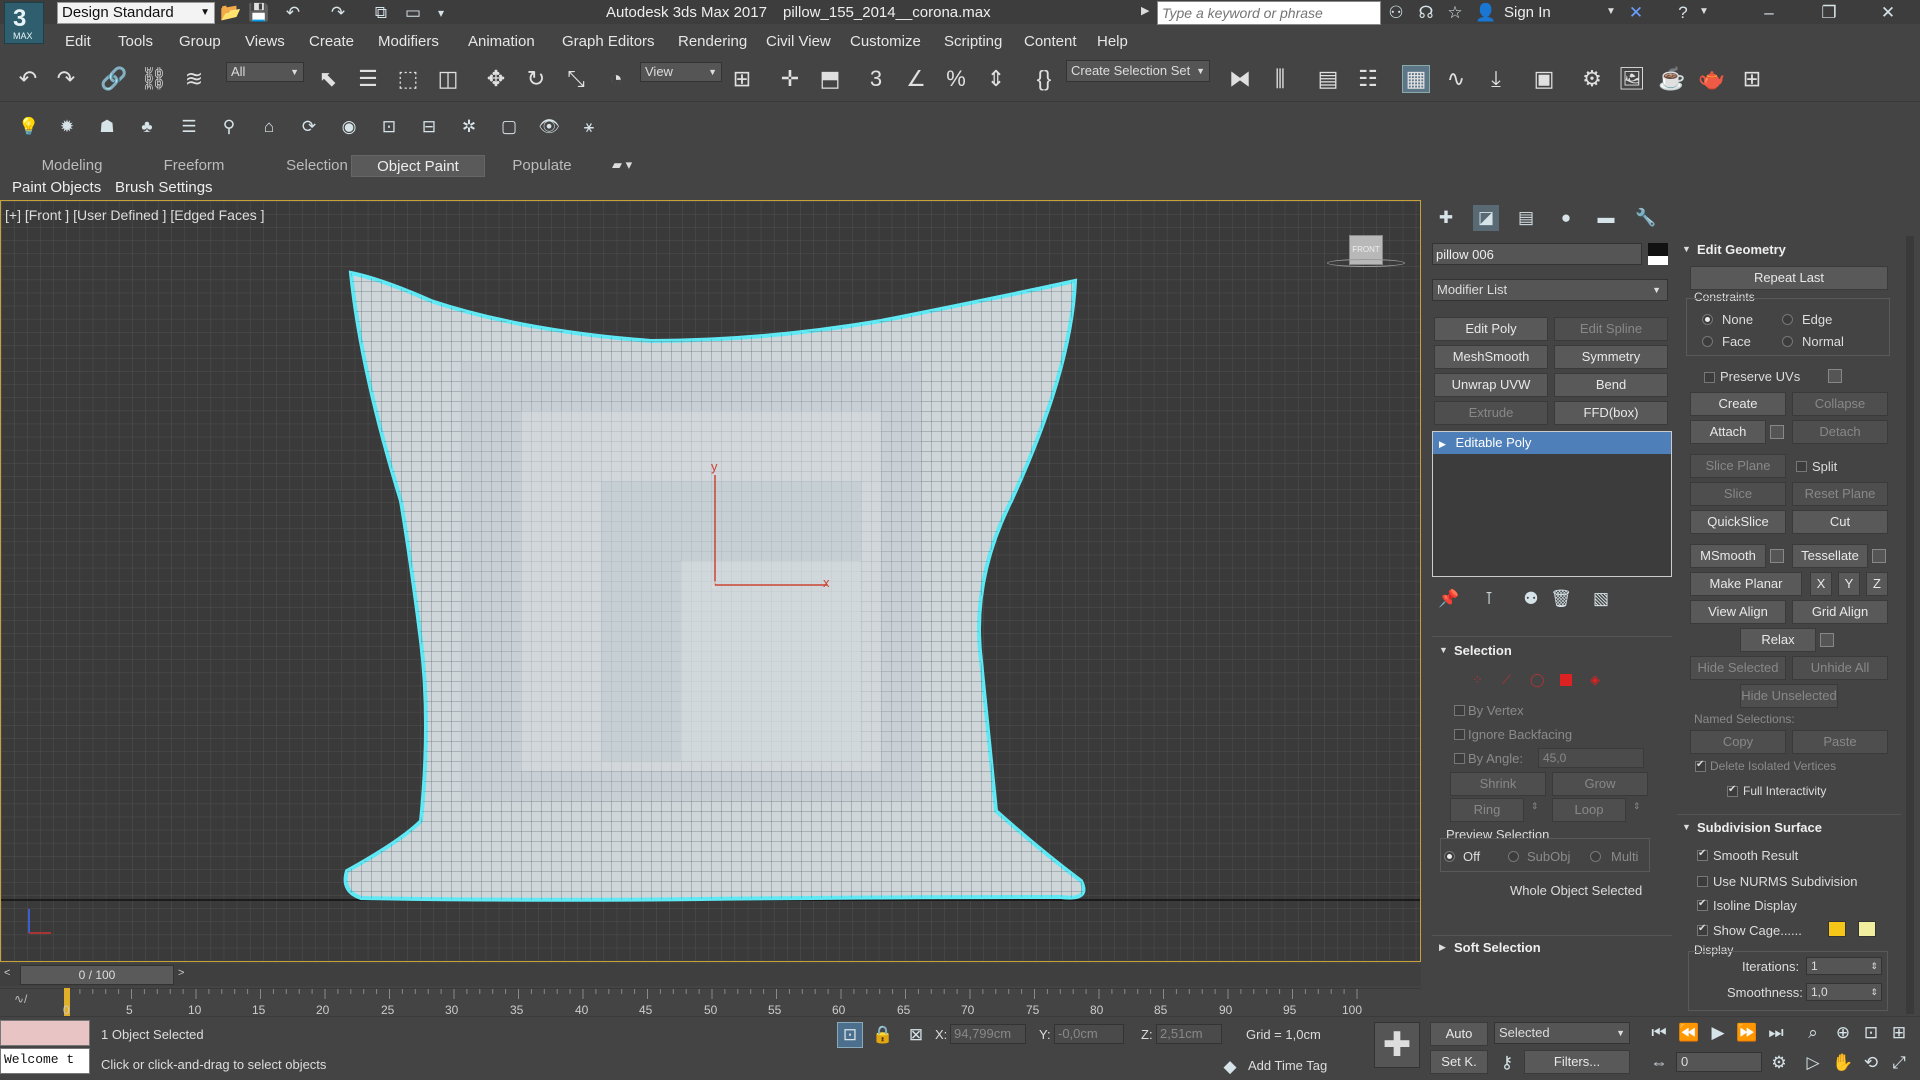  I want to click on loop-spinner-icon: ⇕, so click(1637, 806).